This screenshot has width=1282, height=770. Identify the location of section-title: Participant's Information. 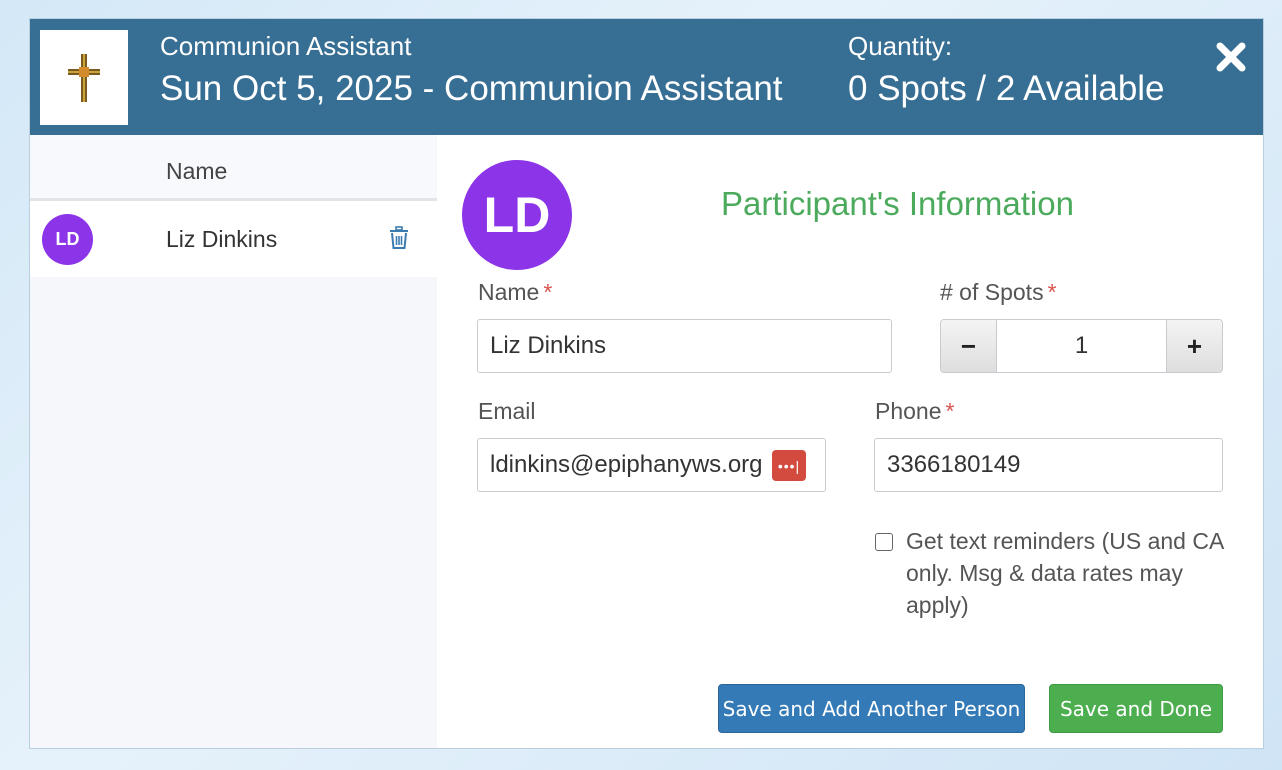
(897, 203).